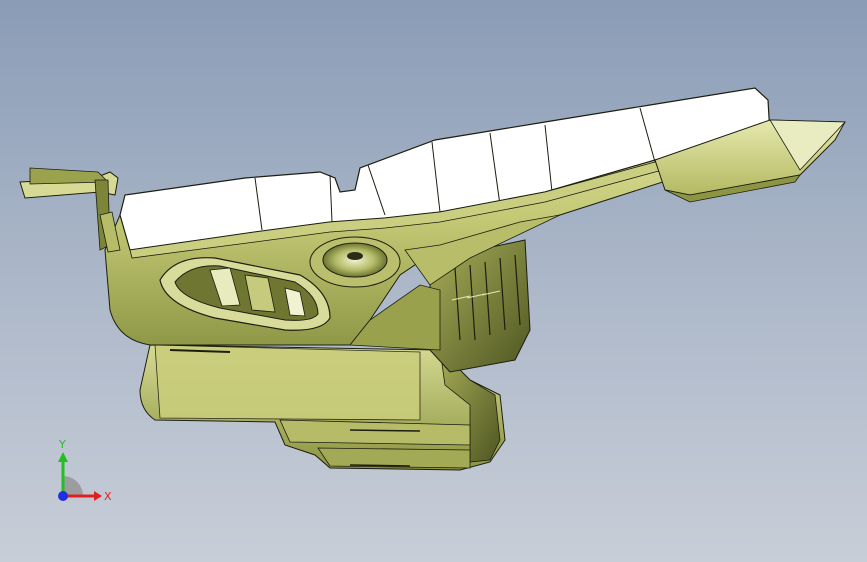  What do you see at coordinates (80, 476) in the screenshot?
I see `orientation-triad: Y X` at bounding box center [80, 476].